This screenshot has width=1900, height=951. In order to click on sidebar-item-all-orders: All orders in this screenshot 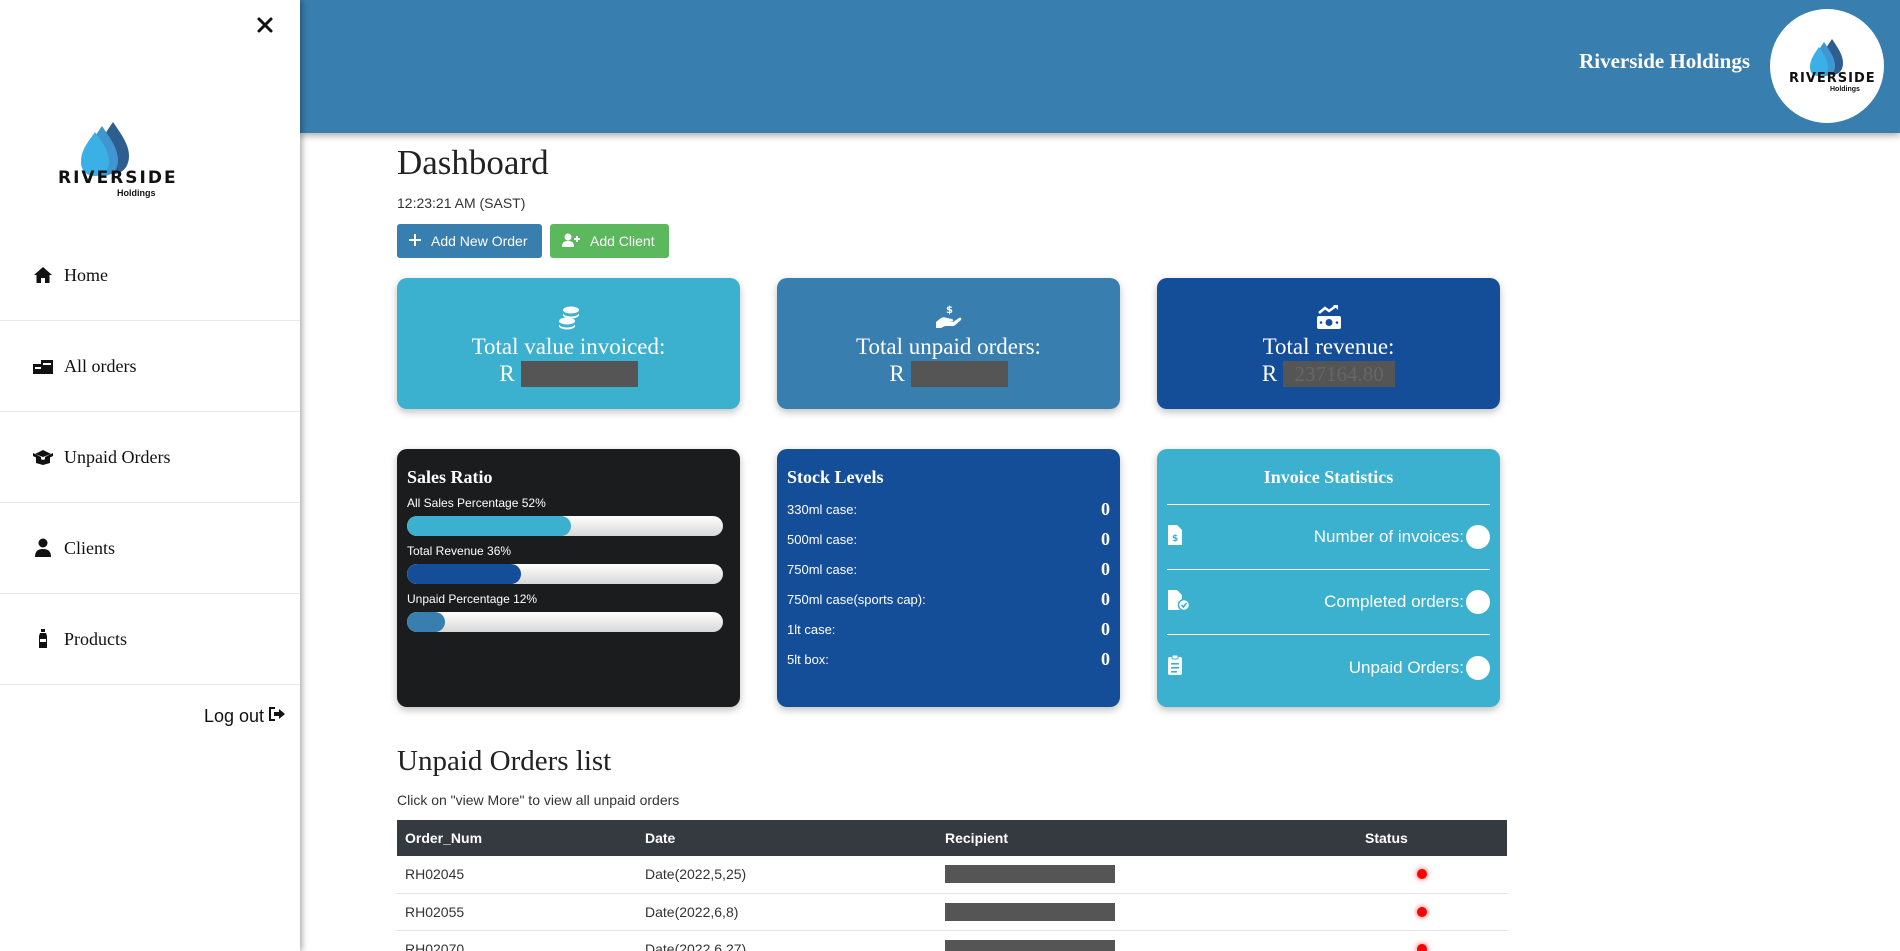, I will do `click(150, 366)`.